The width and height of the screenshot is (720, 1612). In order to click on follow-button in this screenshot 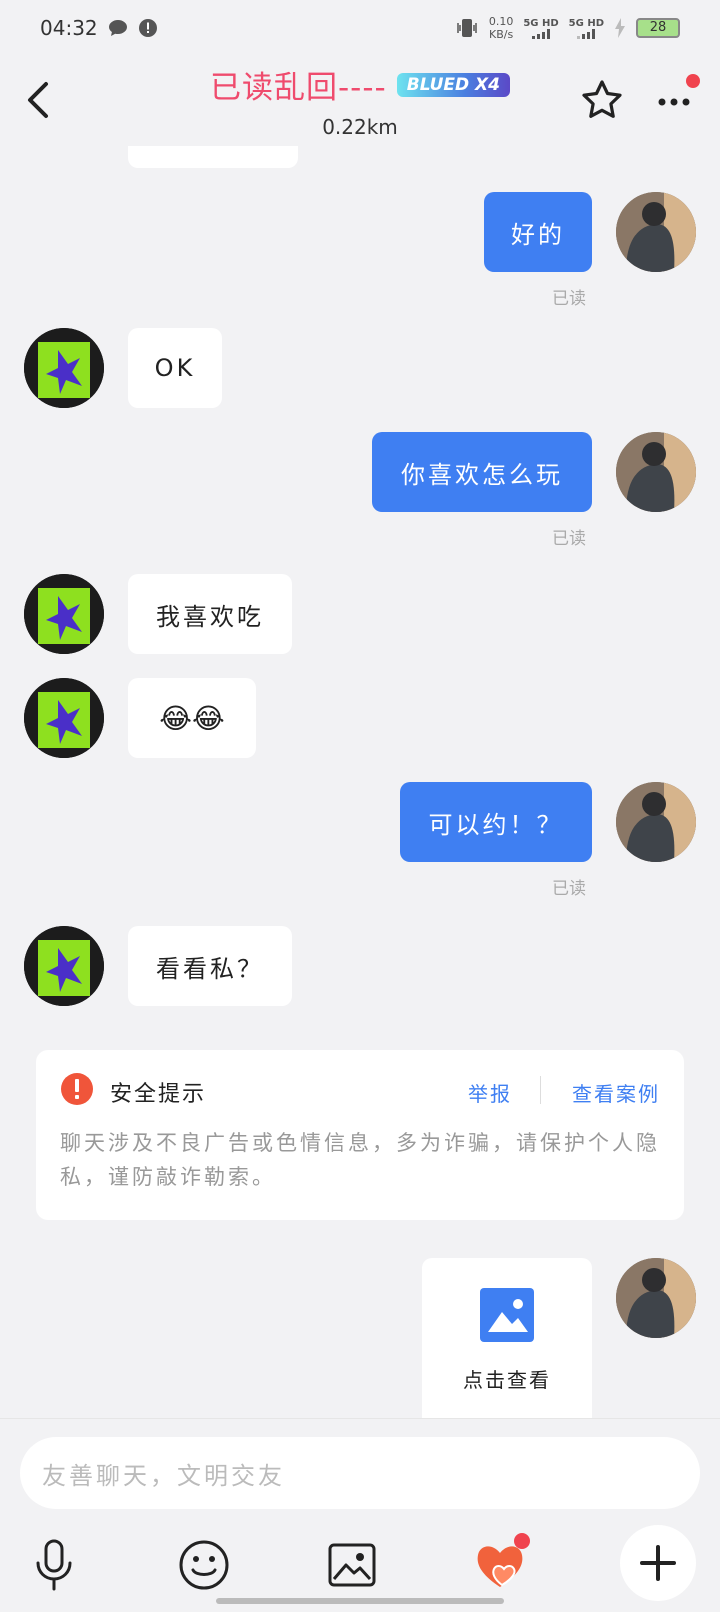, I will do `click(602, 100)`.